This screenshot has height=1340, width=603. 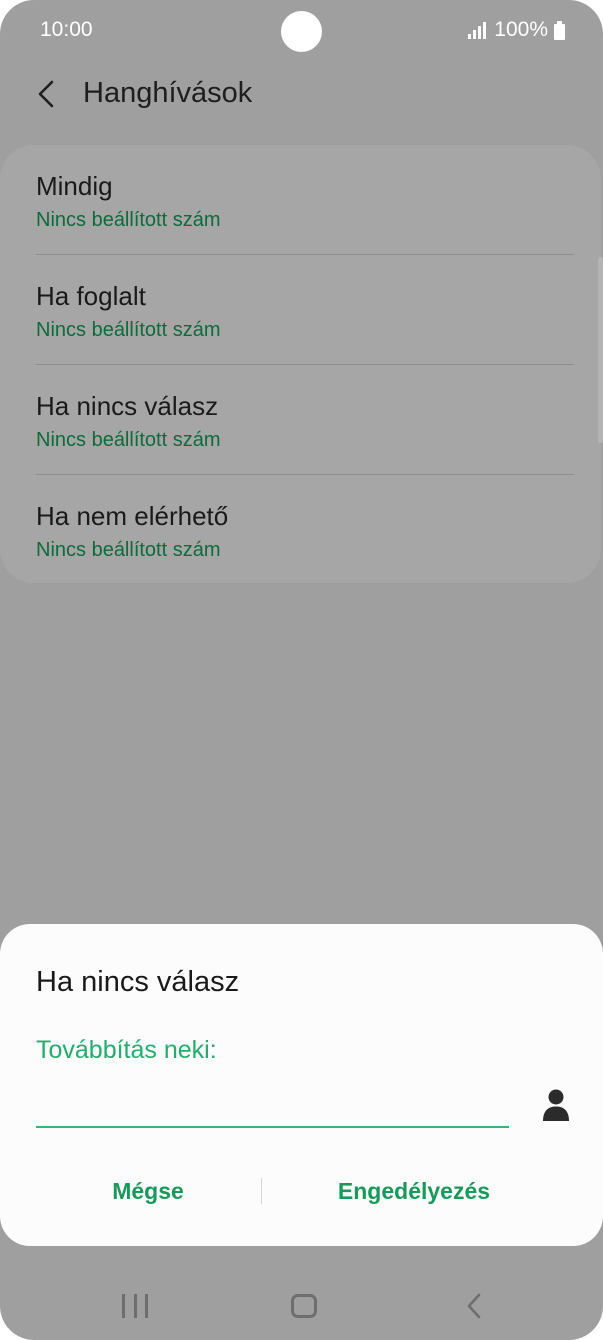 What do you see at coordinates (556, 1105) in the screenshot?
I see `person-icon` at bounding box center [556, 1105].